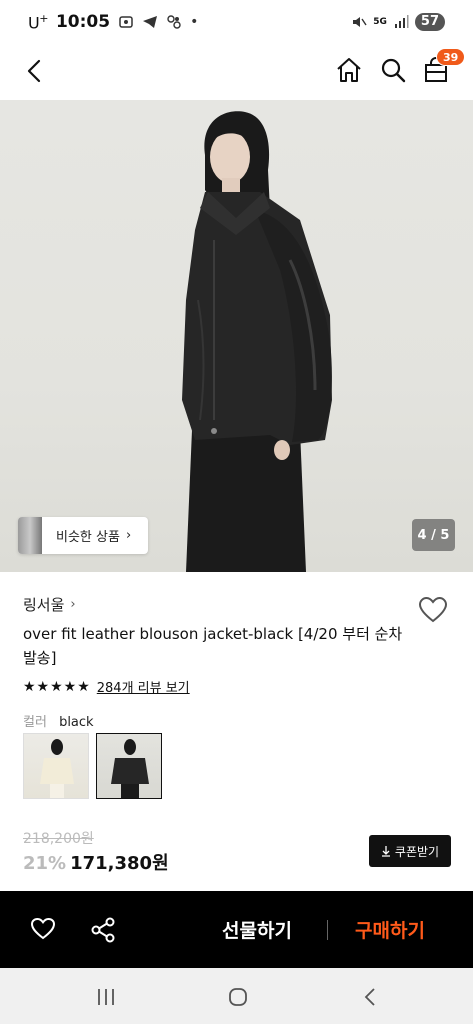 Image resolution: width=473 pixels, height=1024 pixels. Describe the element at coordinates (106, 997) in the screenshot. I see `recent-apps-icon` at that location.